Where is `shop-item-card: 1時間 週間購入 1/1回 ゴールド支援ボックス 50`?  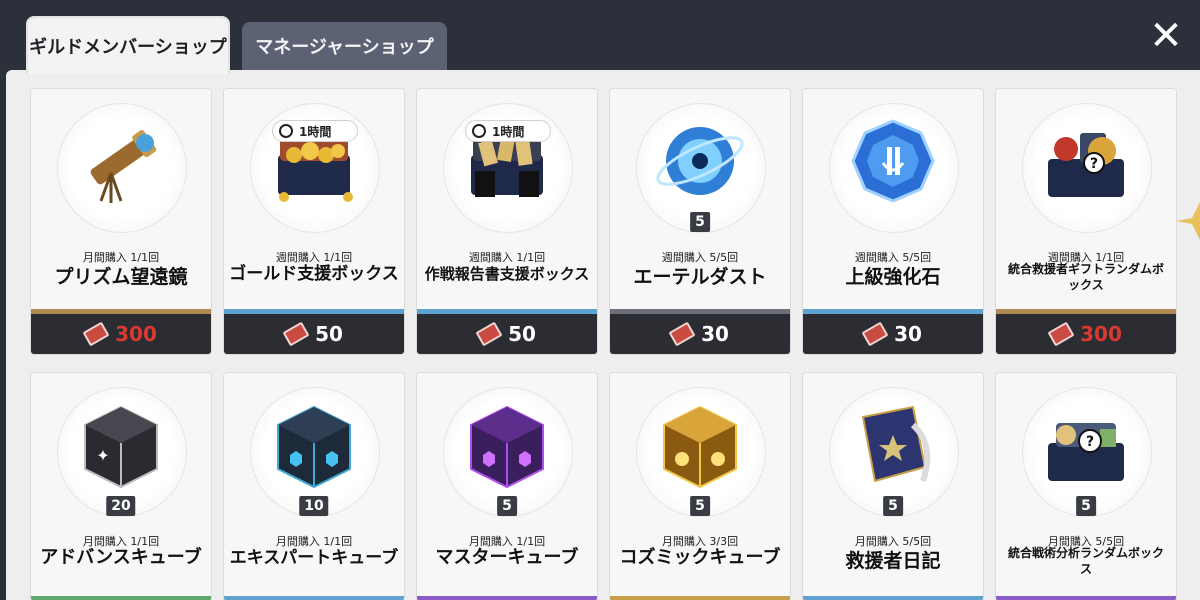 shop-item-card: 1時間 週間購入 1/1回 ゴールド支援ボックス 50 is located at coordinates (314, 221).